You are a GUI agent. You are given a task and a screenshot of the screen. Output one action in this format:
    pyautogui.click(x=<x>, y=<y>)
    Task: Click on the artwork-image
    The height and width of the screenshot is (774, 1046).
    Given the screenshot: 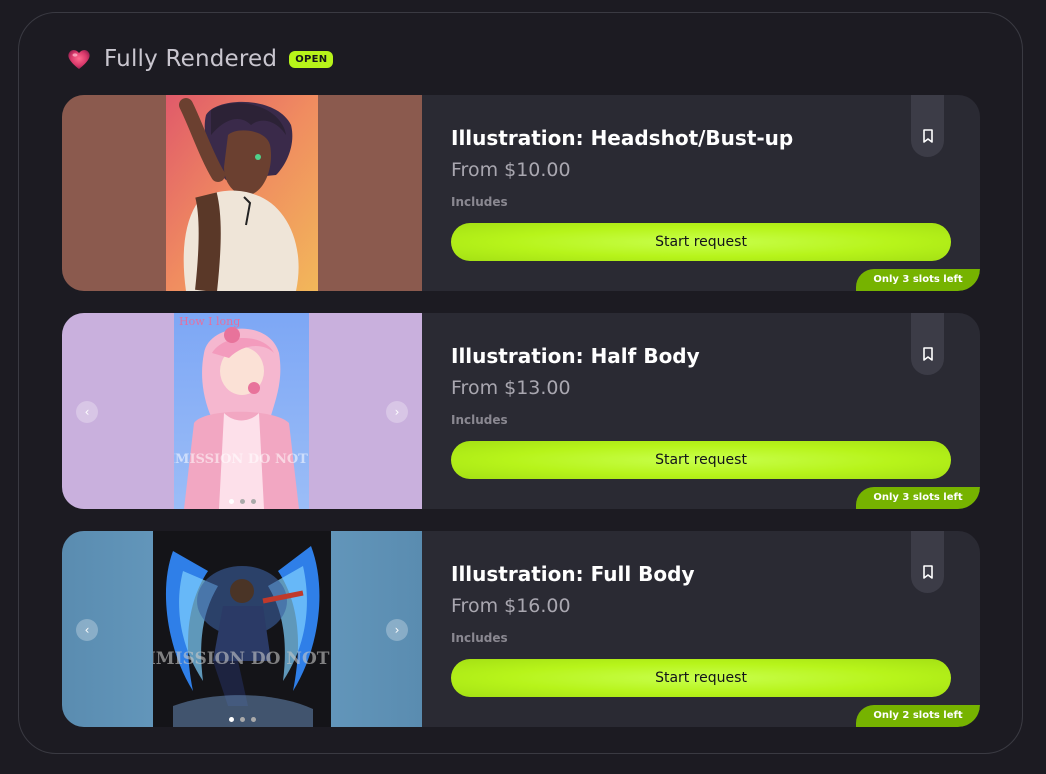 What is the action you would take?
    pyautogui.click(x=242, y=193)
    